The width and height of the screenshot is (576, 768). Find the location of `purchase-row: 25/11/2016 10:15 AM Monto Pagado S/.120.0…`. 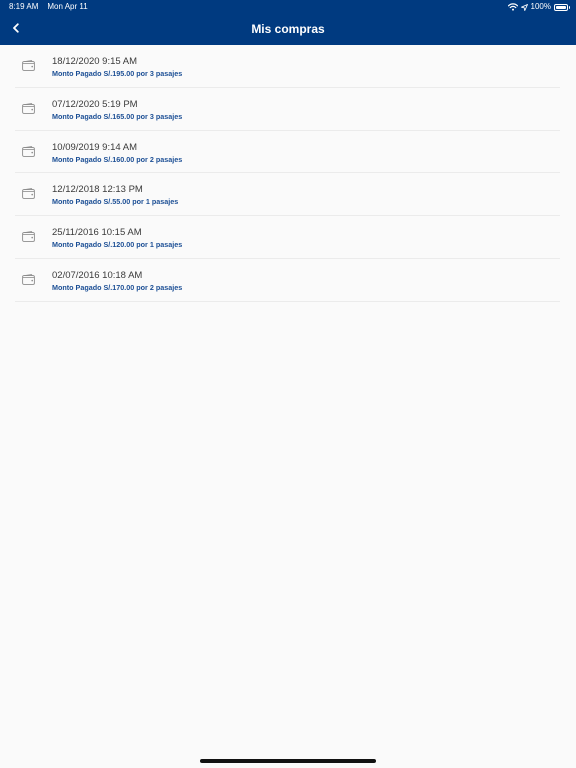

purchase-row: 25/11/2016 10:15 AM Monto Pagado S/.120.0… is located at coordinates (287, 237).